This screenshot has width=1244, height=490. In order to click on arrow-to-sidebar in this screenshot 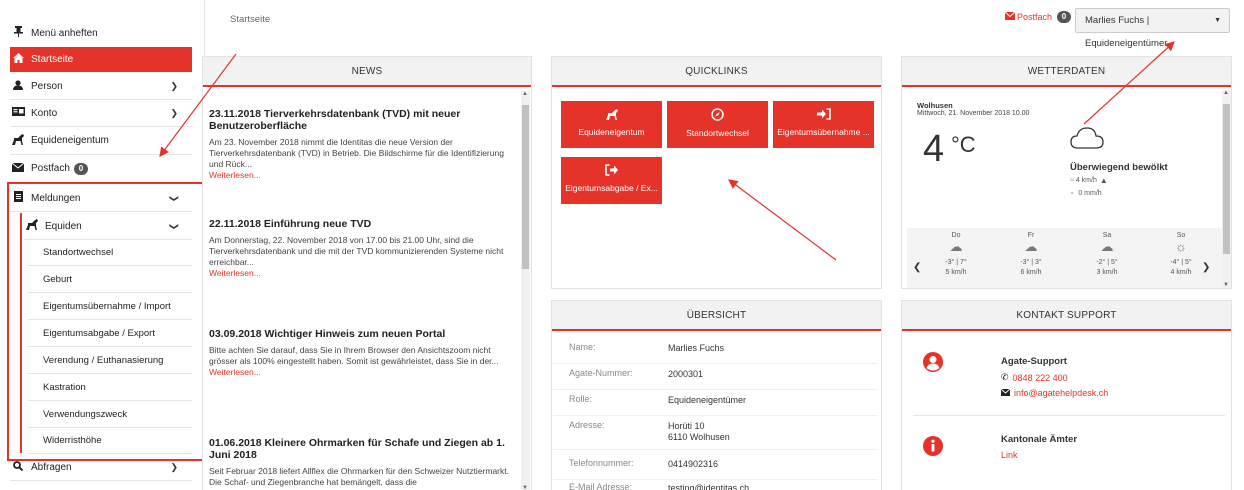, I will do `click(198, 105)`.